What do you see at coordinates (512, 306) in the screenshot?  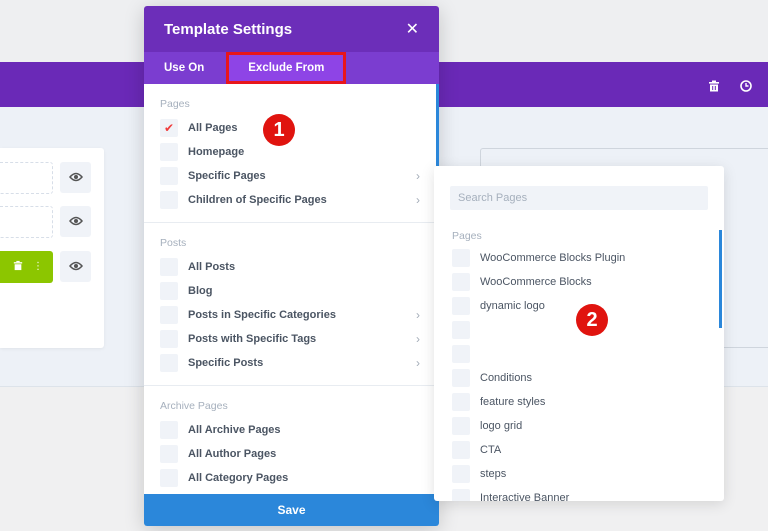 I see `page-option-label: dynamic logo` at bounding box center [512, 306].